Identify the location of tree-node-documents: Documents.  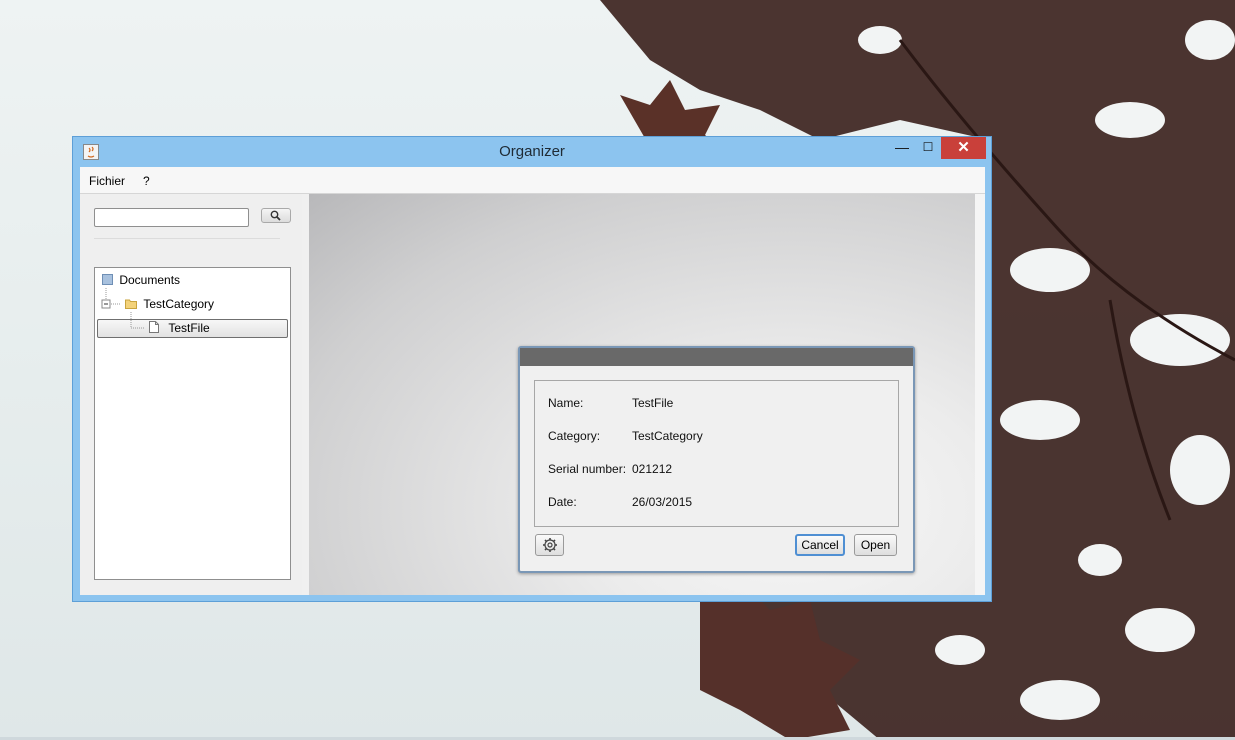
(141, 280).